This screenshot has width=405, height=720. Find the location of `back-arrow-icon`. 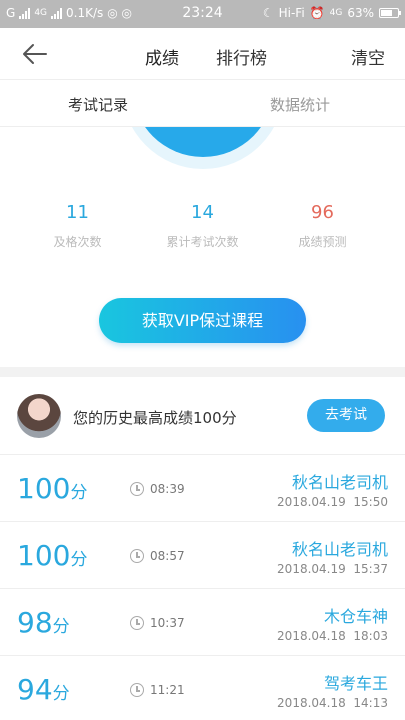

back-arrow-icon is located at coordinates (35, 54).